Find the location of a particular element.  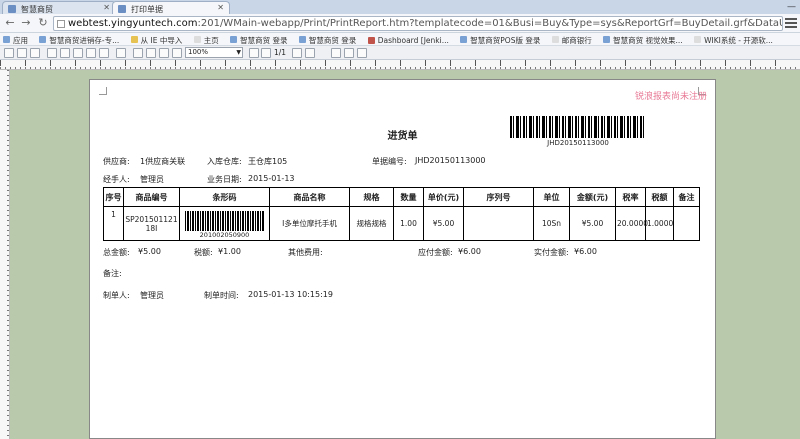

hand-tool-icon is located at coordinates (349, 53).